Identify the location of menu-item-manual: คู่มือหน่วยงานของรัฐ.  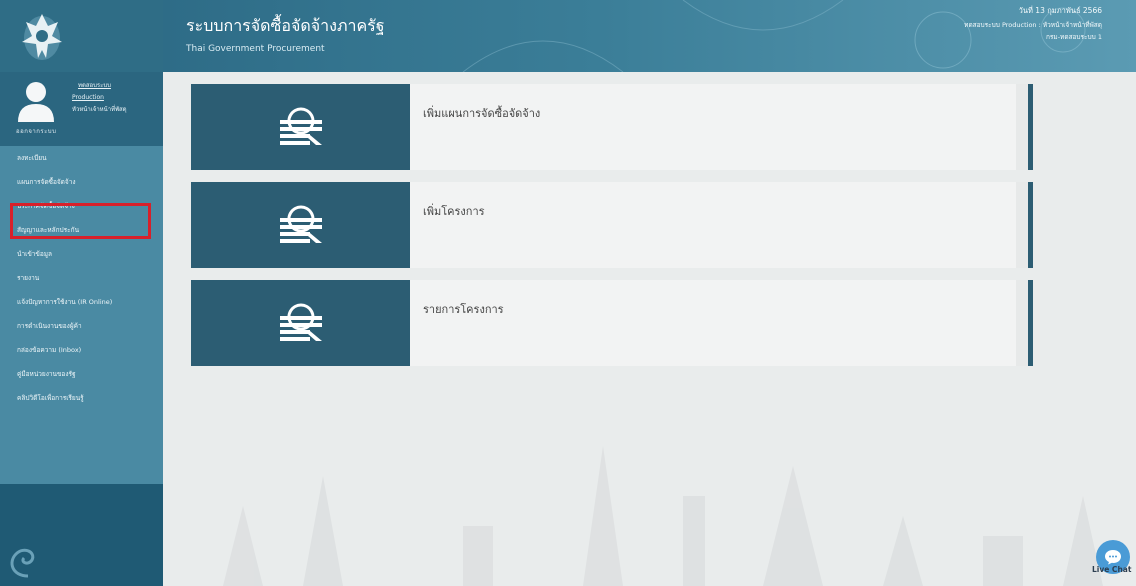
(81, 374).